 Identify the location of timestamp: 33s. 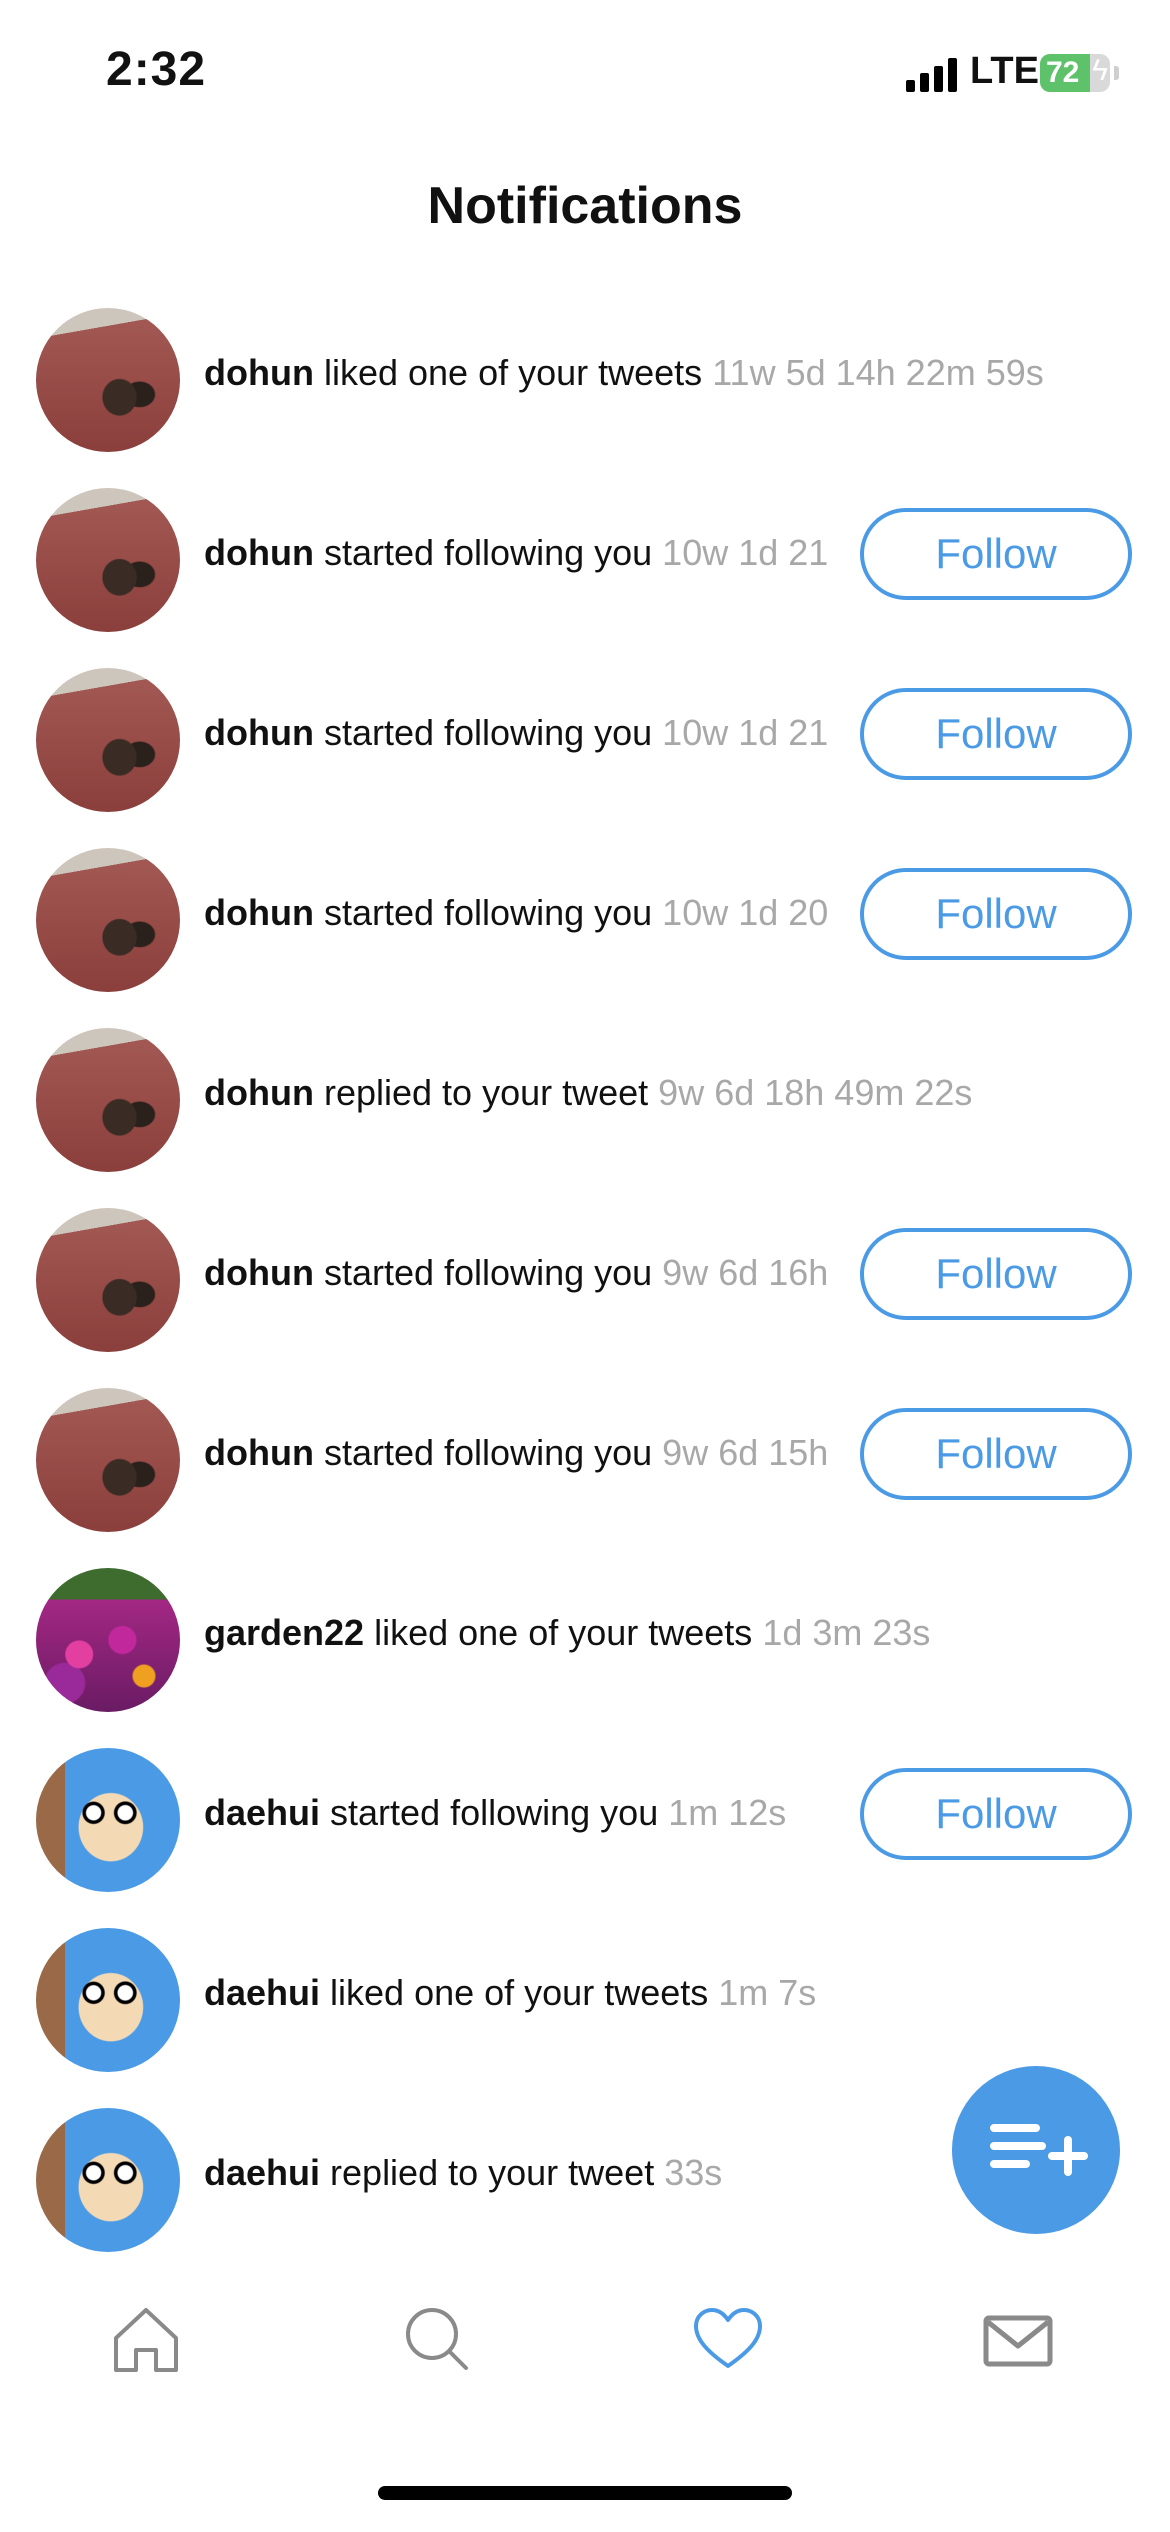
(693, 2172).